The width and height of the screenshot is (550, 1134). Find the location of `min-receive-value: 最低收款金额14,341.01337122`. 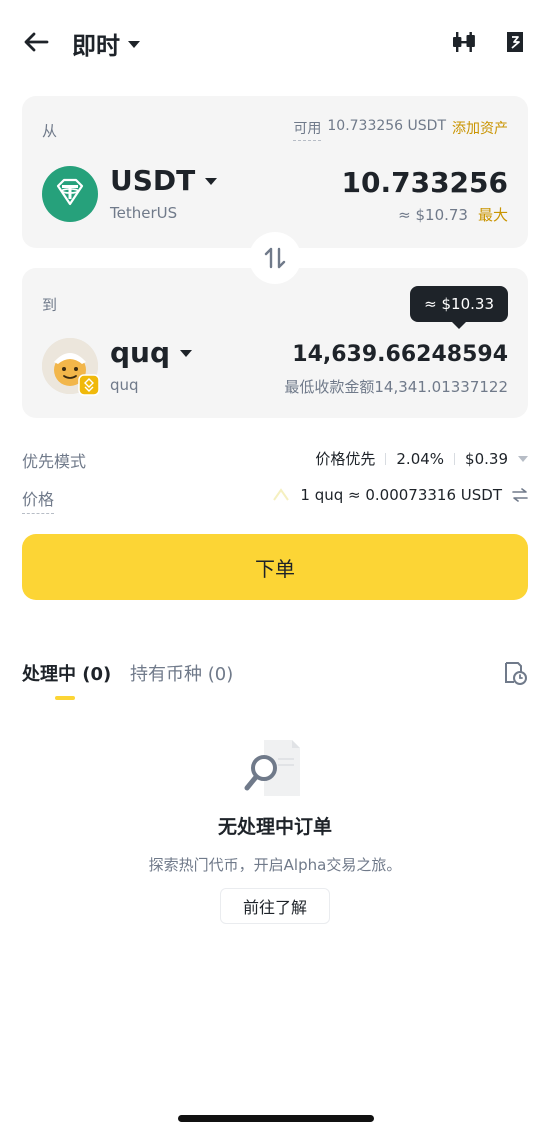

min-receive-value: 最低收款金额14,341.01337122 is located at coordinates (396, 387).